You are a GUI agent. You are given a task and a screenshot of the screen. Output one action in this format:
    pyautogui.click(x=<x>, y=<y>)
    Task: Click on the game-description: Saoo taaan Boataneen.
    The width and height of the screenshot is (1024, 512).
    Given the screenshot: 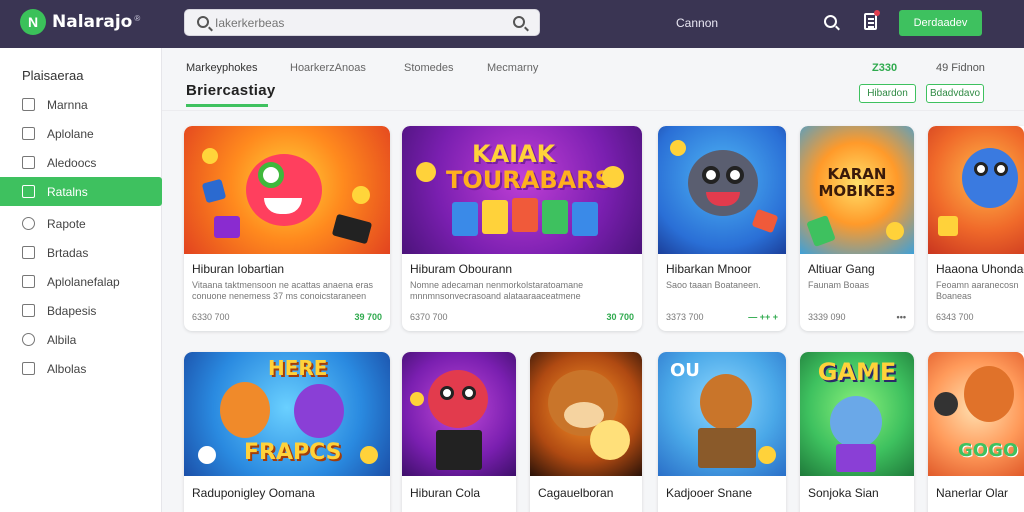 What is the action you would take?
    pyautogui.click(x=713, y=285)
    